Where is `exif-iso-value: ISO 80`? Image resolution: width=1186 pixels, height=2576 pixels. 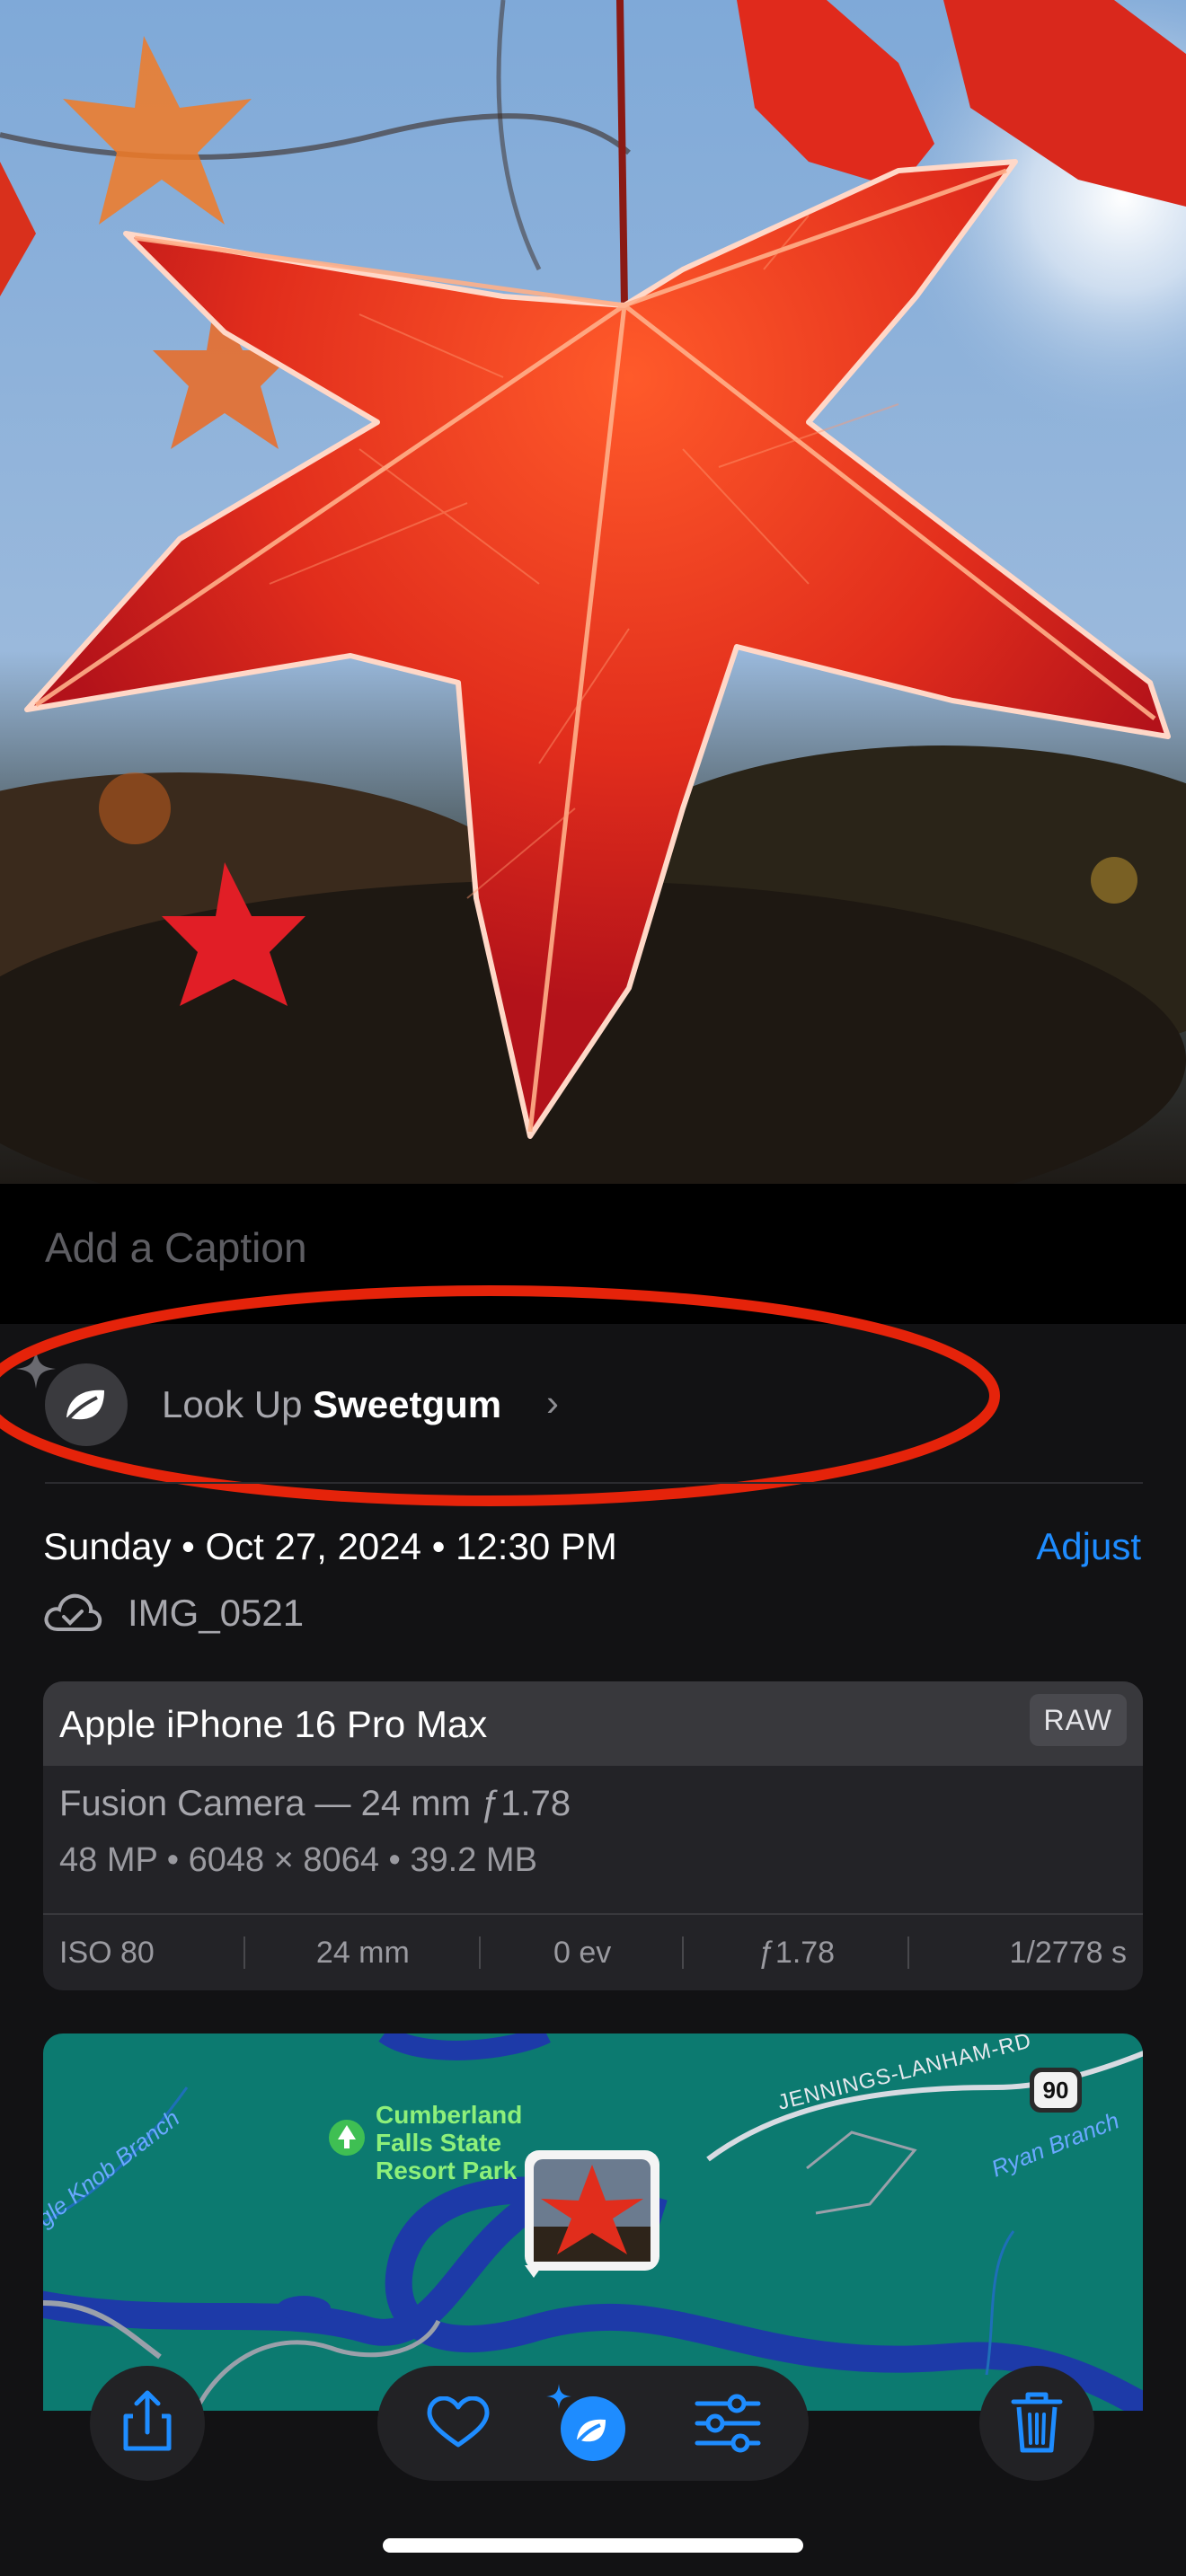 exif-iso-value: ISO 80 is located at coordinates (107, 1952).